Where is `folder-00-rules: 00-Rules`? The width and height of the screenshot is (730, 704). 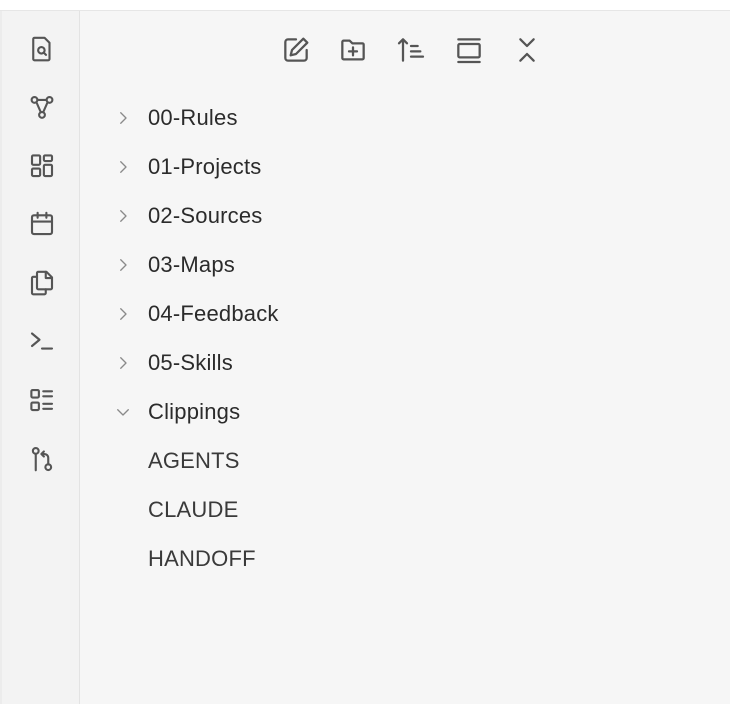 folder-00-rules: 00-Rules is located at coordinates (409, 118).